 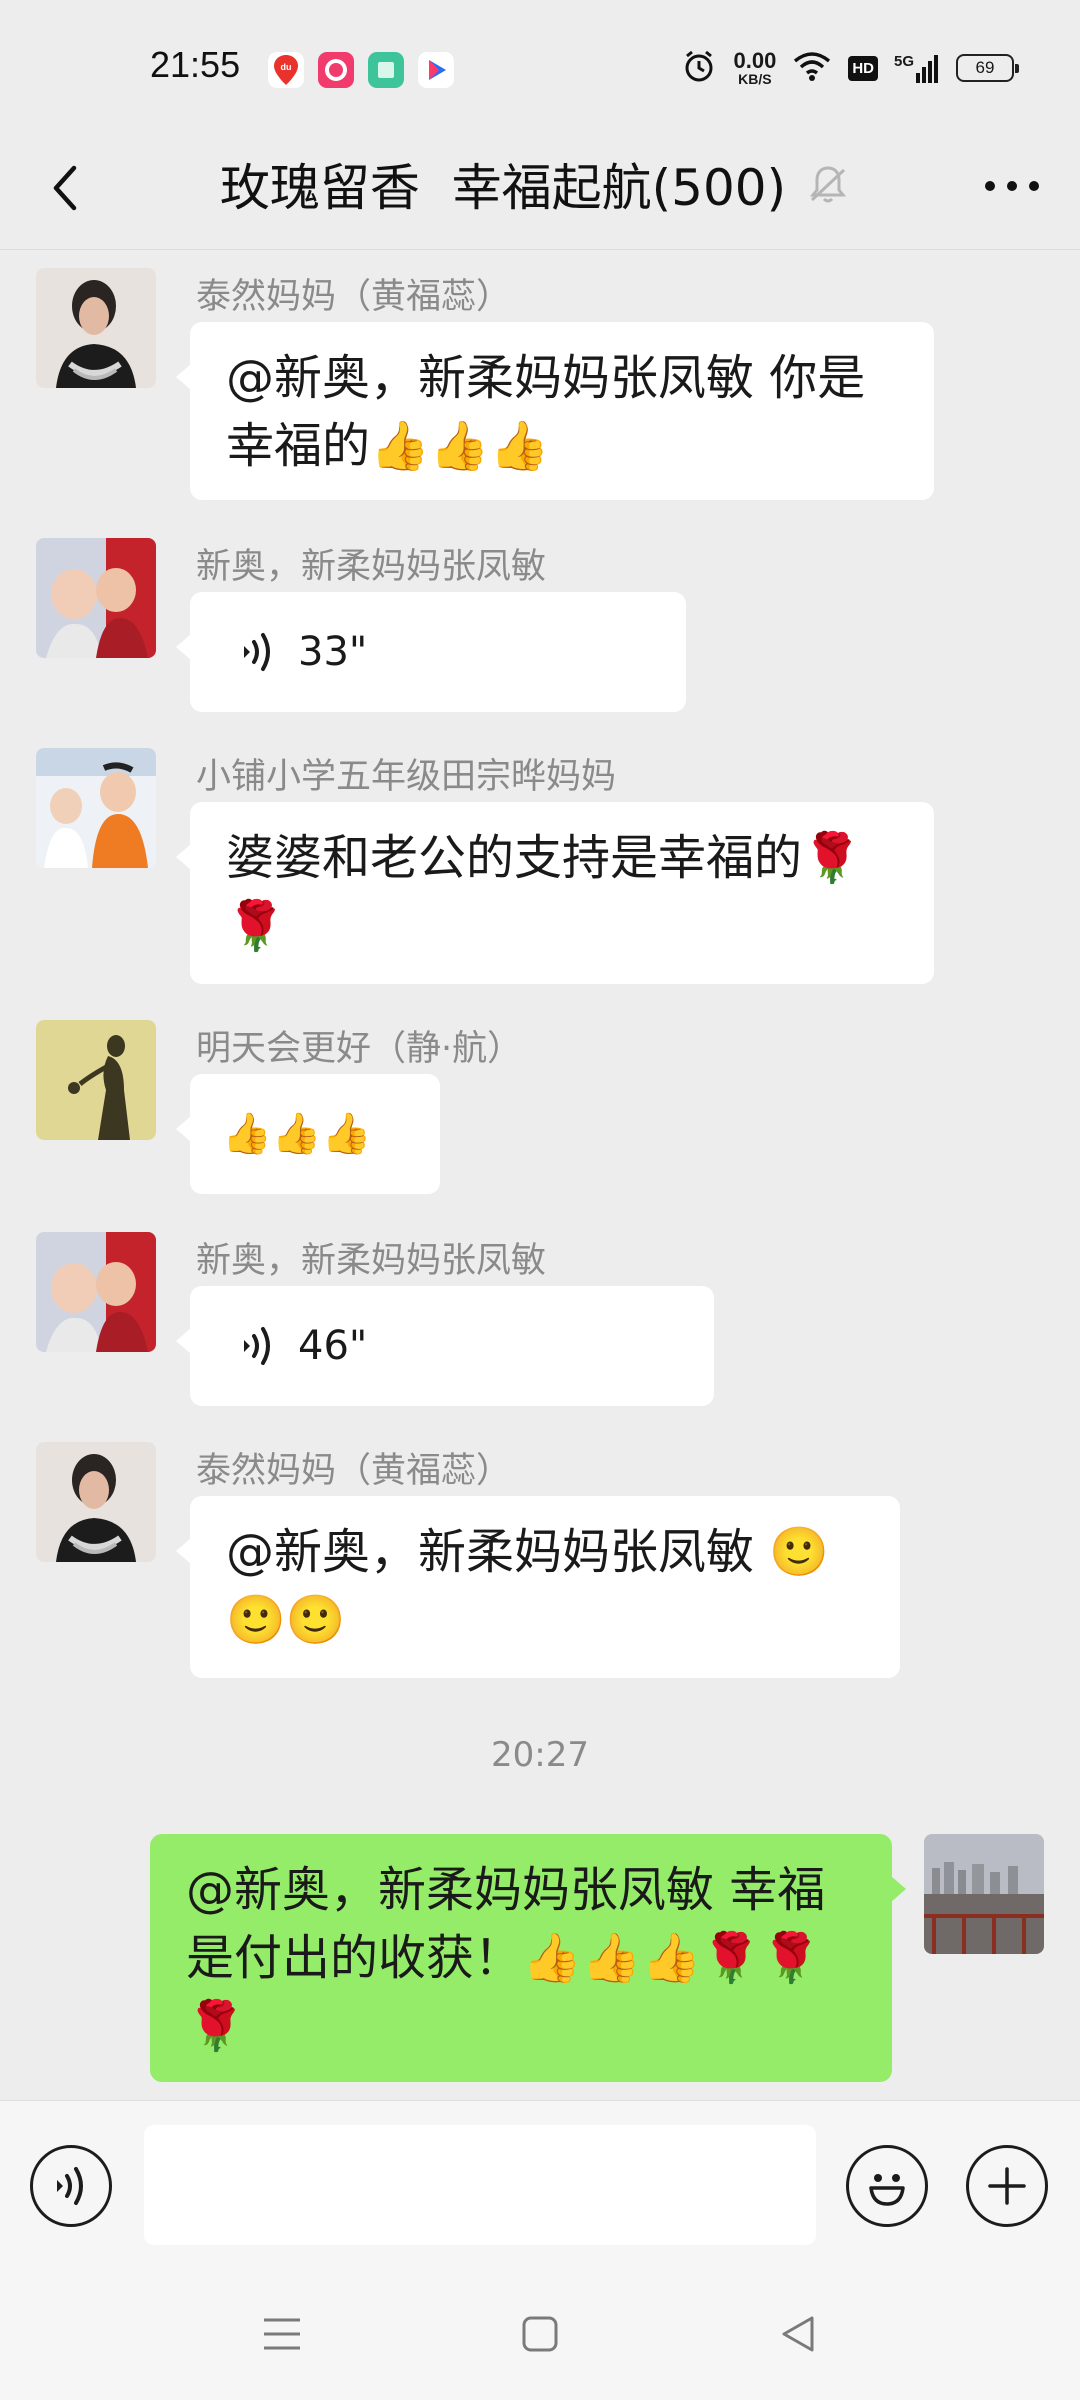 I want to click on voice-duration: 33", so click(x=333, y=652).